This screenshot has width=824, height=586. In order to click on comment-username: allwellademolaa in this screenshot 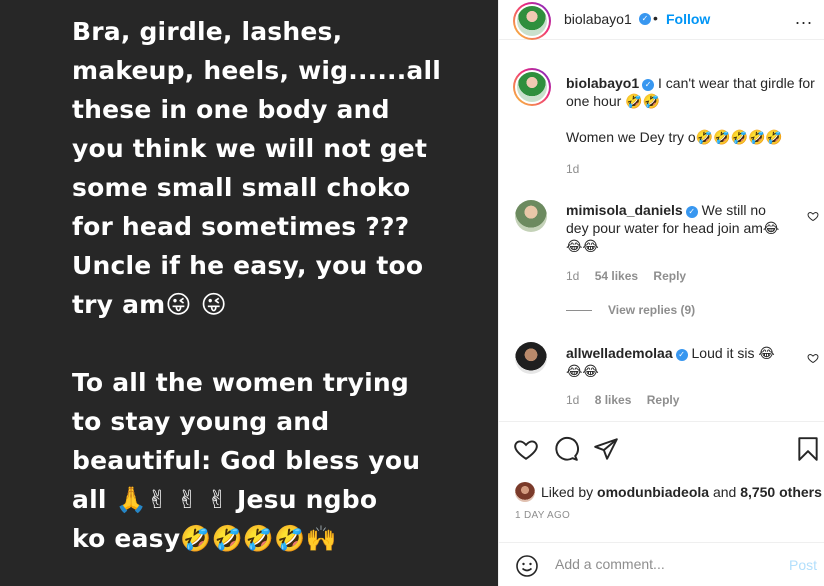, I will do `click(619, 353)`.